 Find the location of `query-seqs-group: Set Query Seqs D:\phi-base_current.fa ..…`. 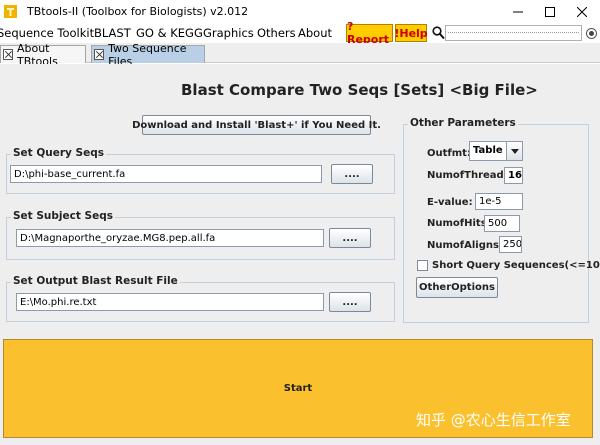

query-seqs-group: Set Query Seqs D:\phi-base_current.fa ..… is located at coordinates (200, 170).